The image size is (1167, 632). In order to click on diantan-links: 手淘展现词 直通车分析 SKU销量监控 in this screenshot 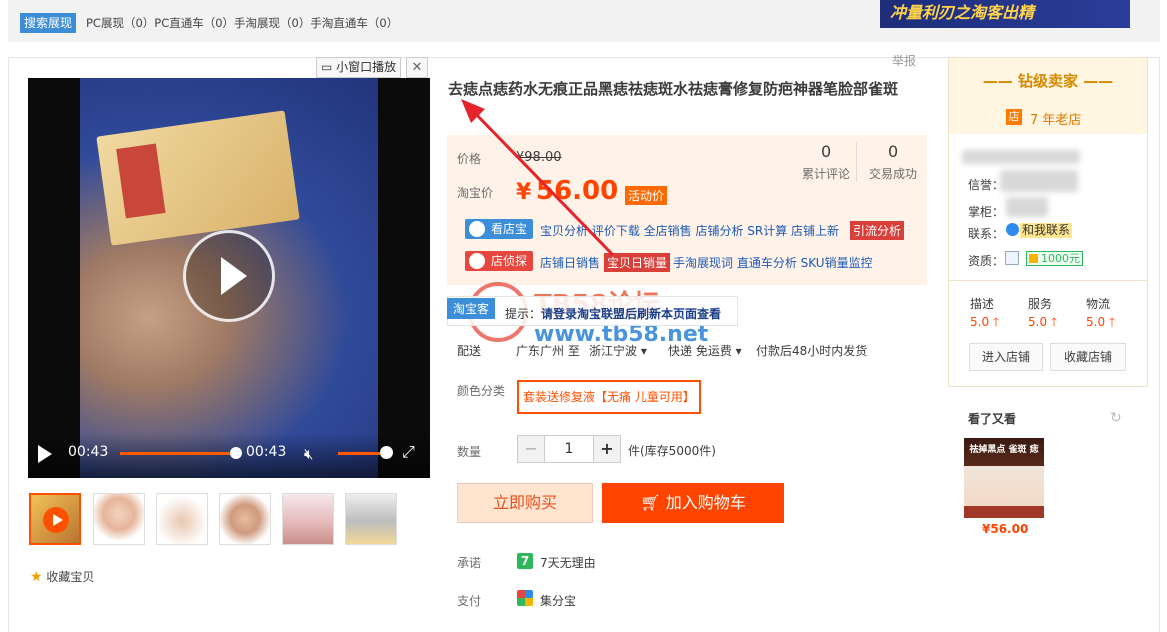, I will do `click(773, 262)`.